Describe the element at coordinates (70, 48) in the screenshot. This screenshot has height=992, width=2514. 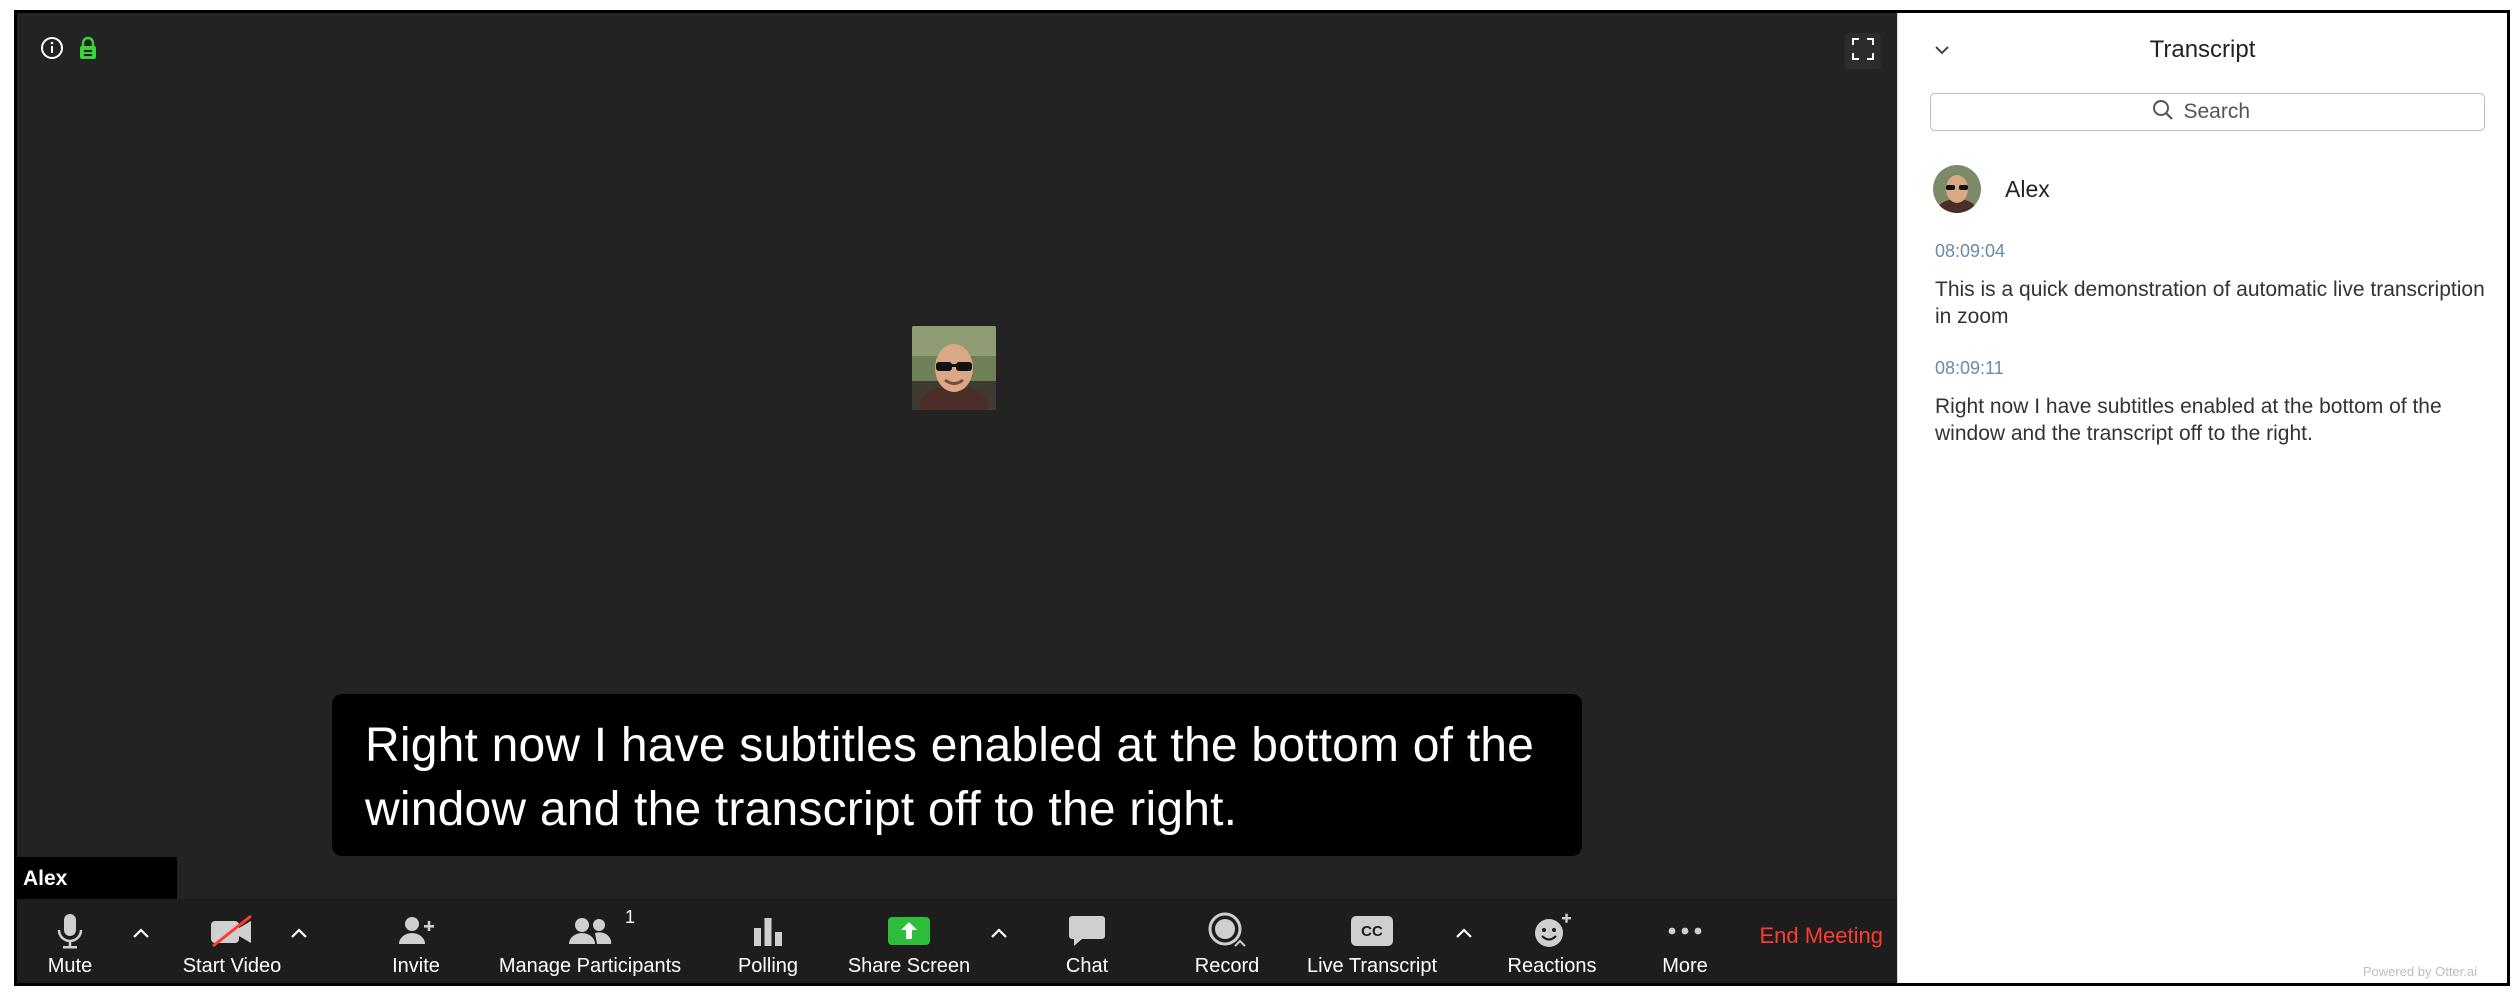
I see `meeting-info-group` at that location.